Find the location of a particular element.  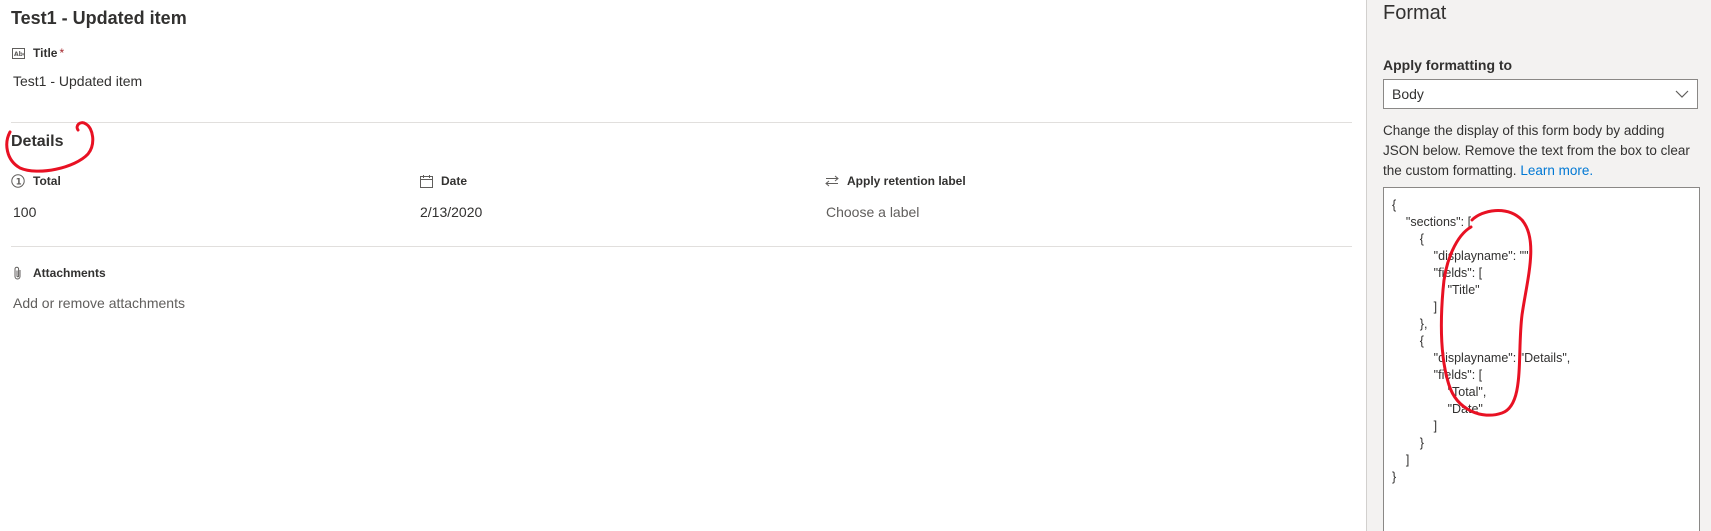

retention-label-field-label: Apply retention label is located at coordinates (895, 181).